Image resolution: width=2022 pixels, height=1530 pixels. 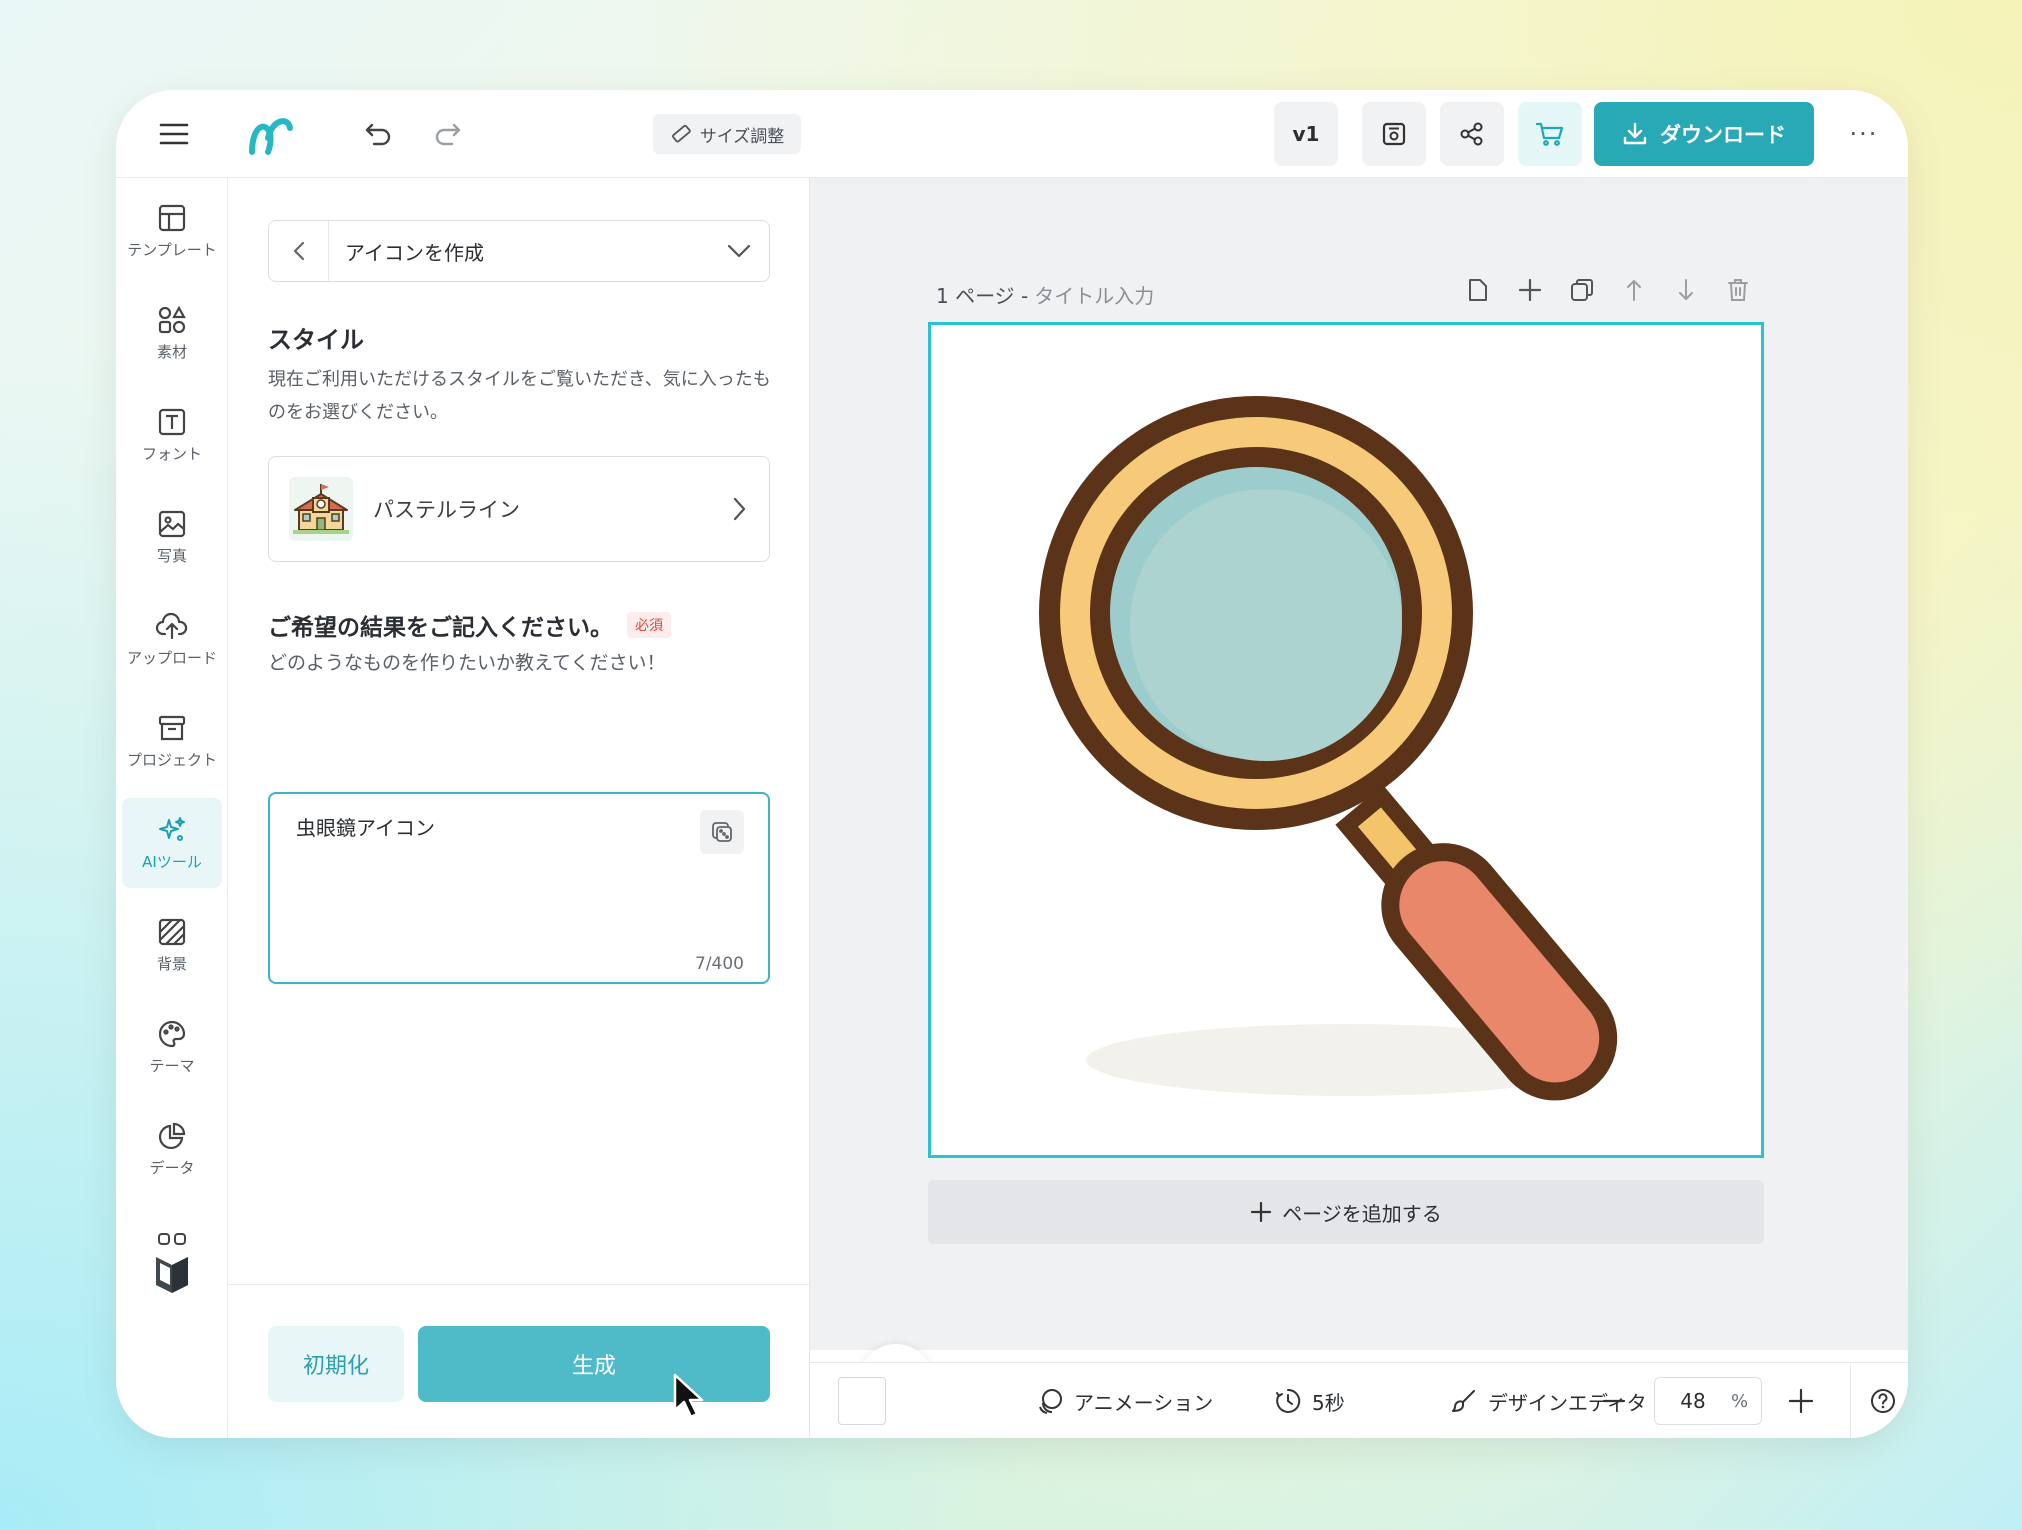 What do you see at coordinates (982, 296) in the screenshot?
I see `page-number: 1 ページ -` at bounding box center [982, 296].